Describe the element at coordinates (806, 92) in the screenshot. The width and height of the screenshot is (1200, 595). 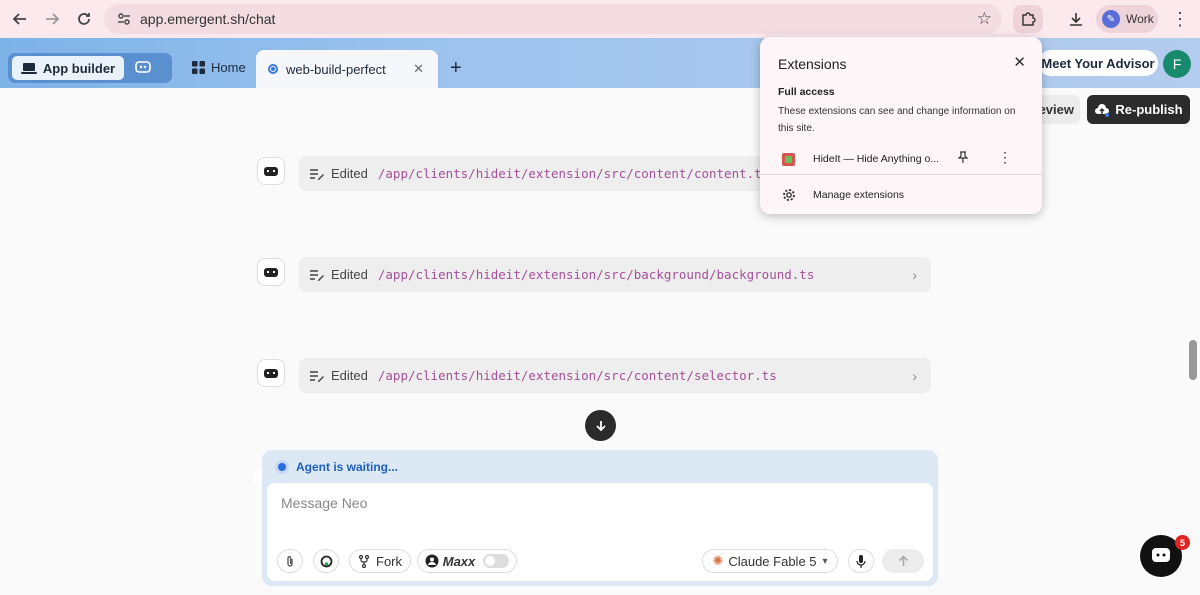
I see `section-heading: Full access` at that location.